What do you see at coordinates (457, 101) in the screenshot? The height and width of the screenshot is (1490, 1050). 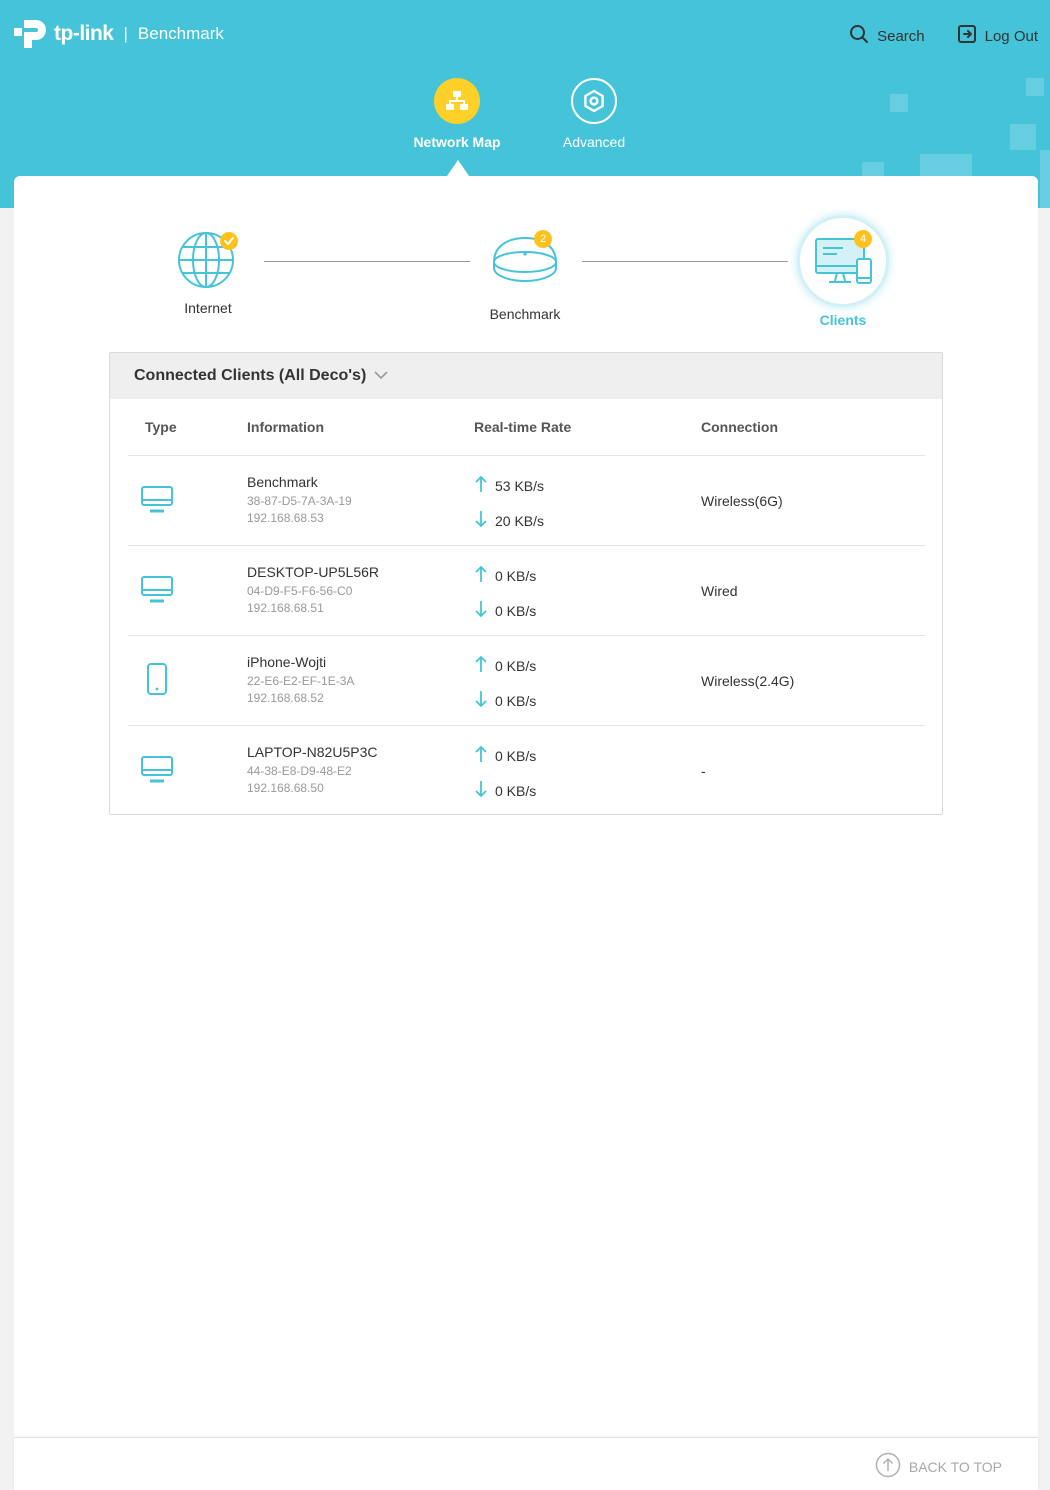 I see `network-map-icon` at bounding box center [457, 101].